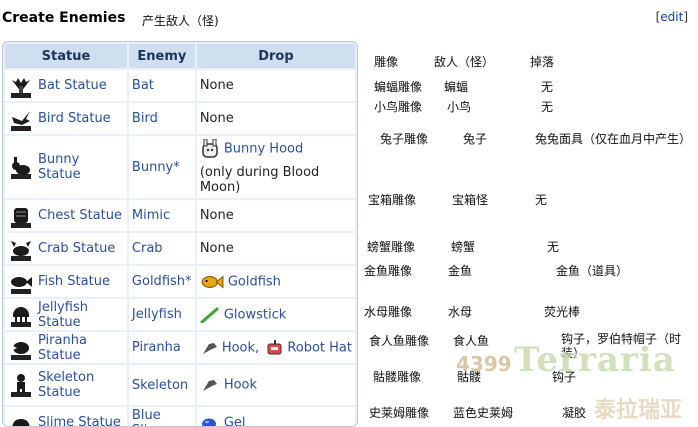  Describe the element at coordinates (259, 180) in the screenshot. I see `drop-note: (only during Blood Moon)` at that location.